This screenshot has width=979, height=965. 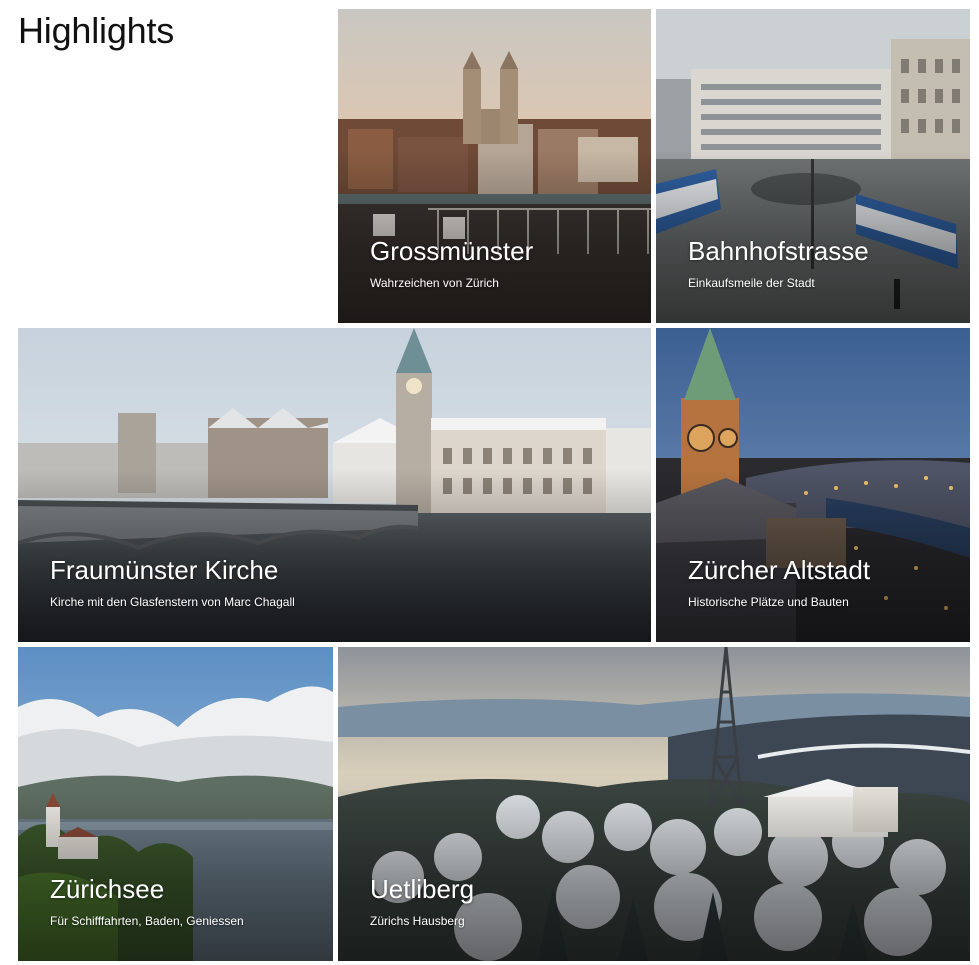 I want to click on highlight-tile-grossmuenster: Grossmünster Wahrzeichen von Zürich, so click(x=494, y=166).